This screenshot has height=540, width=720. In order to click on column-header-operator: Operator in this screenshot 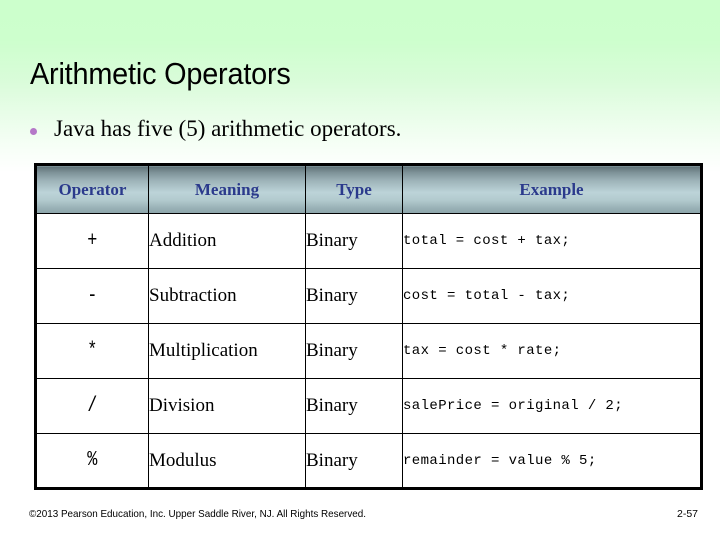, I will do `click(92, 189)`.